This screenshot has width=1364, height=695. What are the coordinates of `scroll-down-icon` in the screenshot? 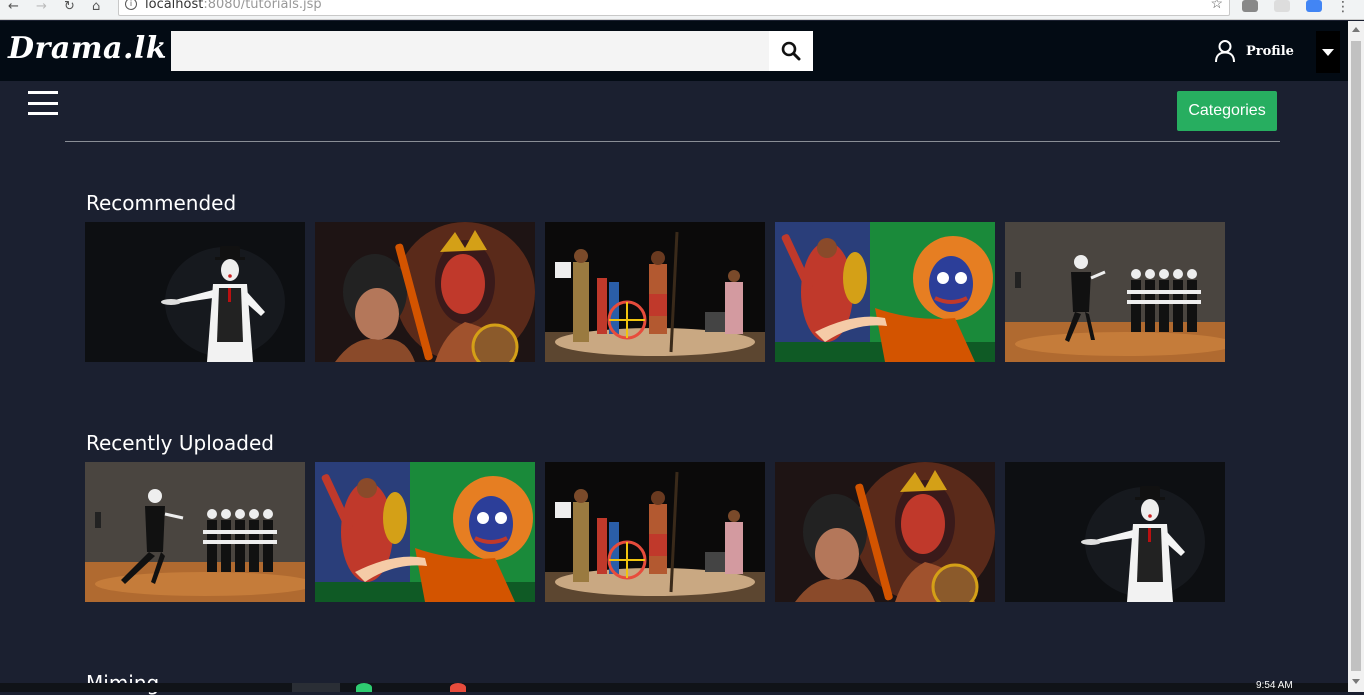 It's located at (1356, 681).